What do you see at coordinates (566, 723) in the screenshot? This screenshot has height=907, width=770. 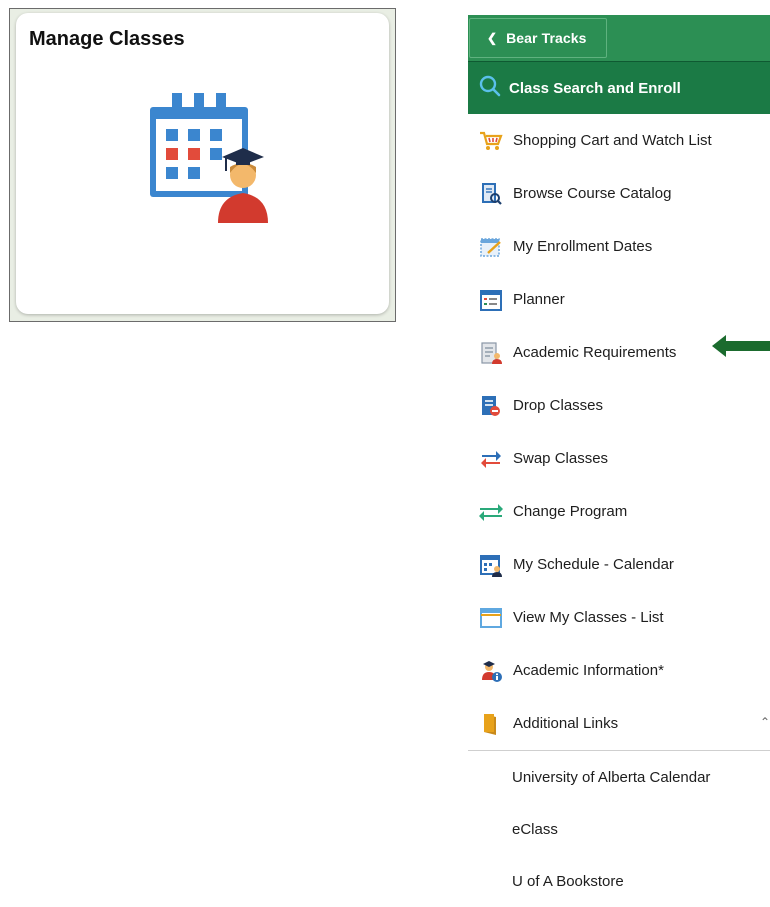 I see `nav-item-label: Additional Links` at bounding box center [566, 723].